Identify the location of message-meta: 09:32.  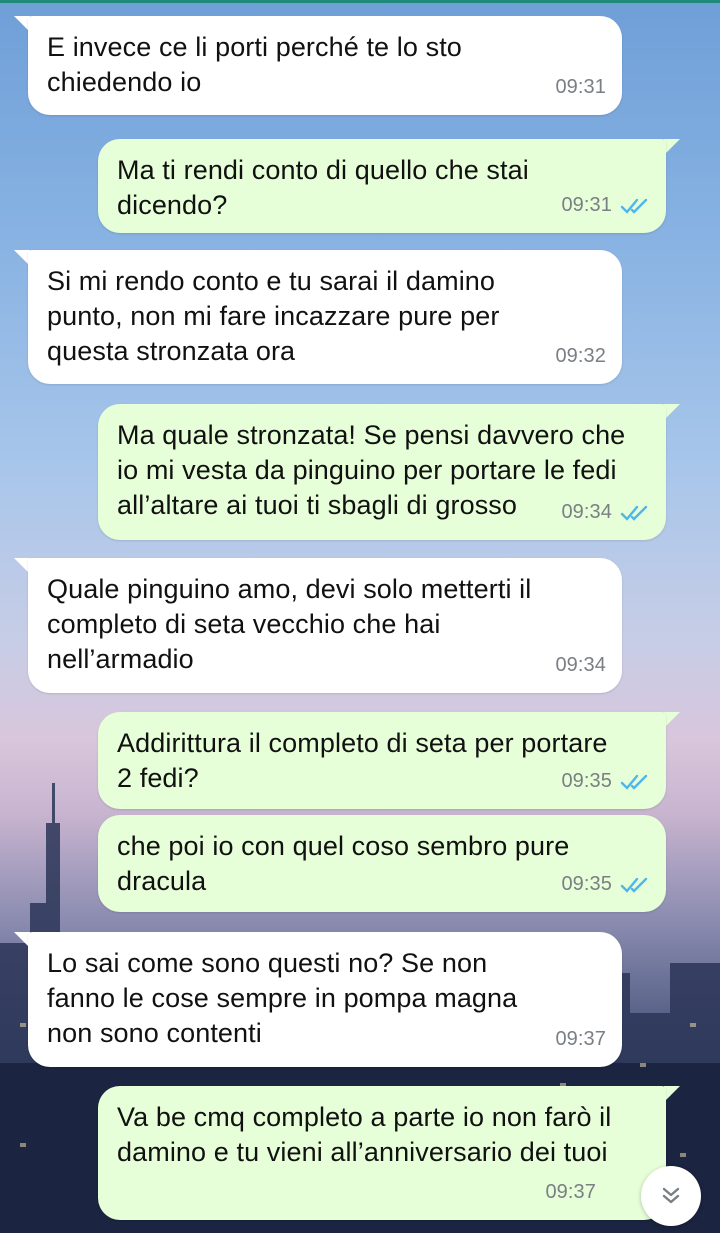
(580, 356).